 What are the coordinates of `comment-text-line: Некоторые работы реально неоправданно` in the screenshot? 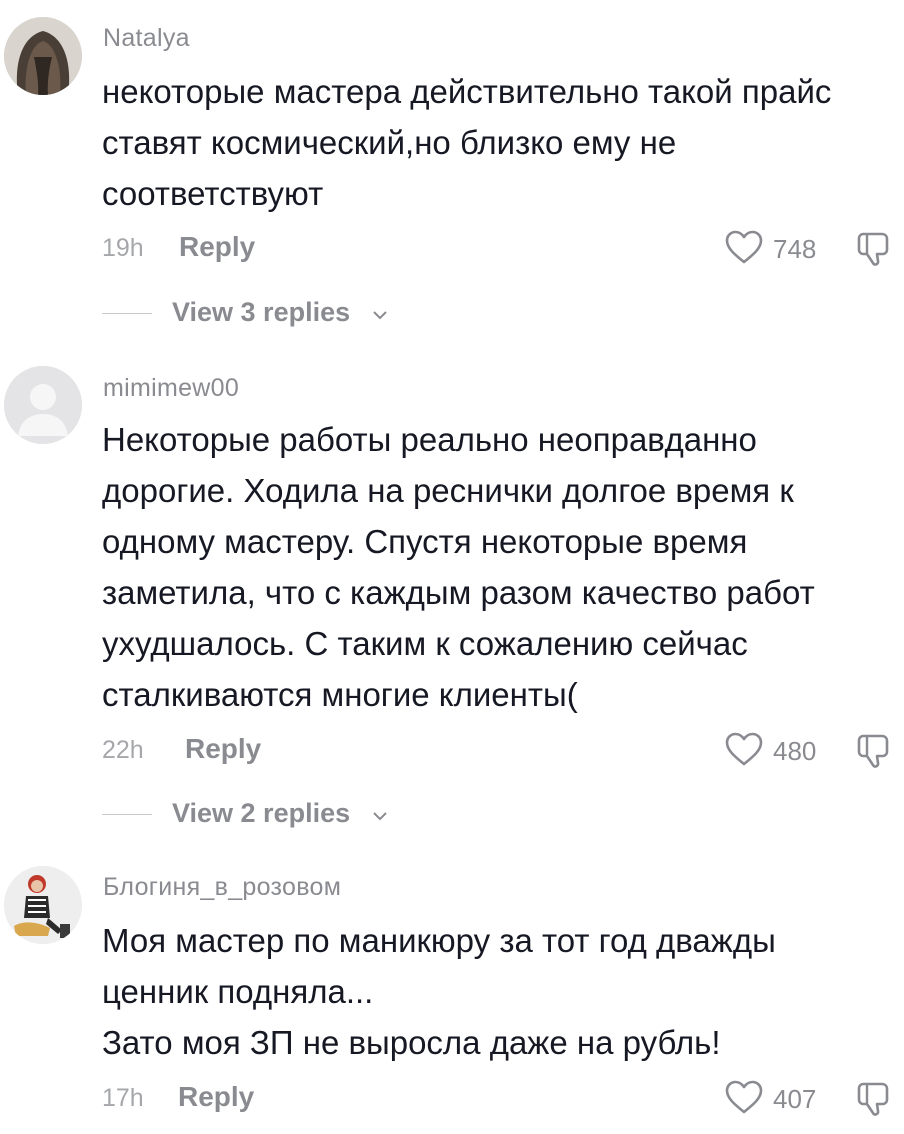 It's located at (429, 439).